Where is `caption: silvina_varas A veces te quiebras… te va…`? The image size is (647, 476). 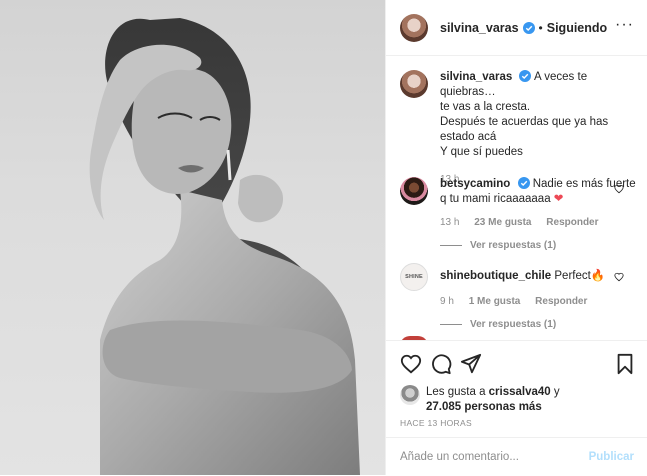
caption: silvina_varas A veces te quiebras… te va… is located at coordinates (518, 127).